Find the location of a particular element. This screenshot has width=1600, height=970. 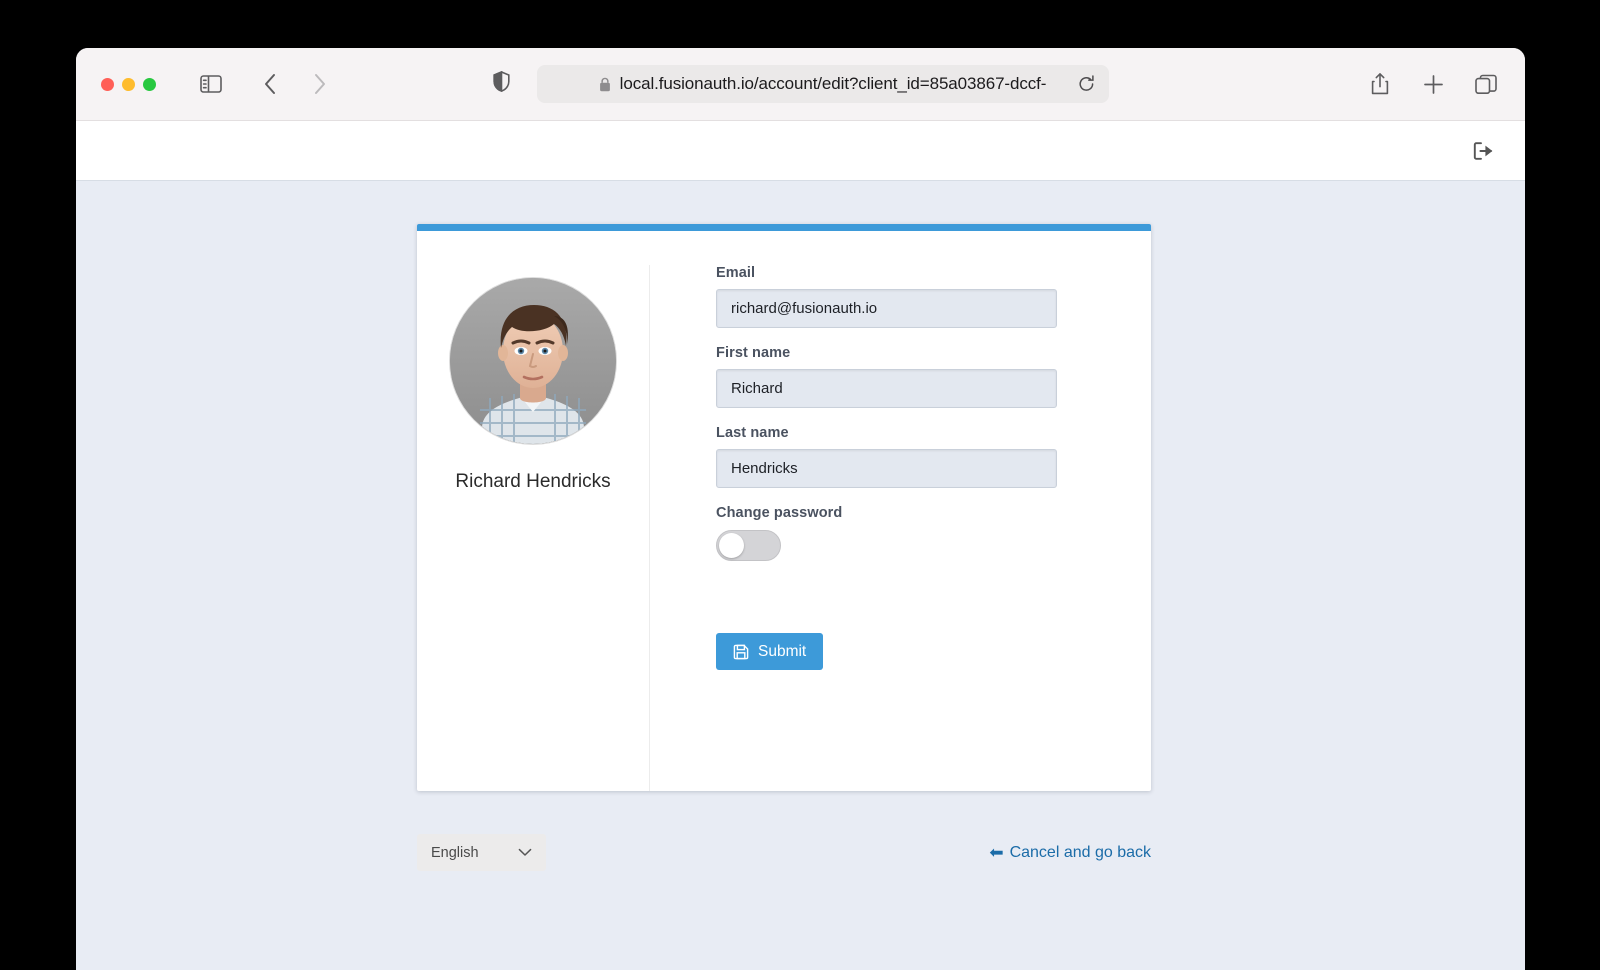

change-password-toggle is located at coordinates (748, 545).